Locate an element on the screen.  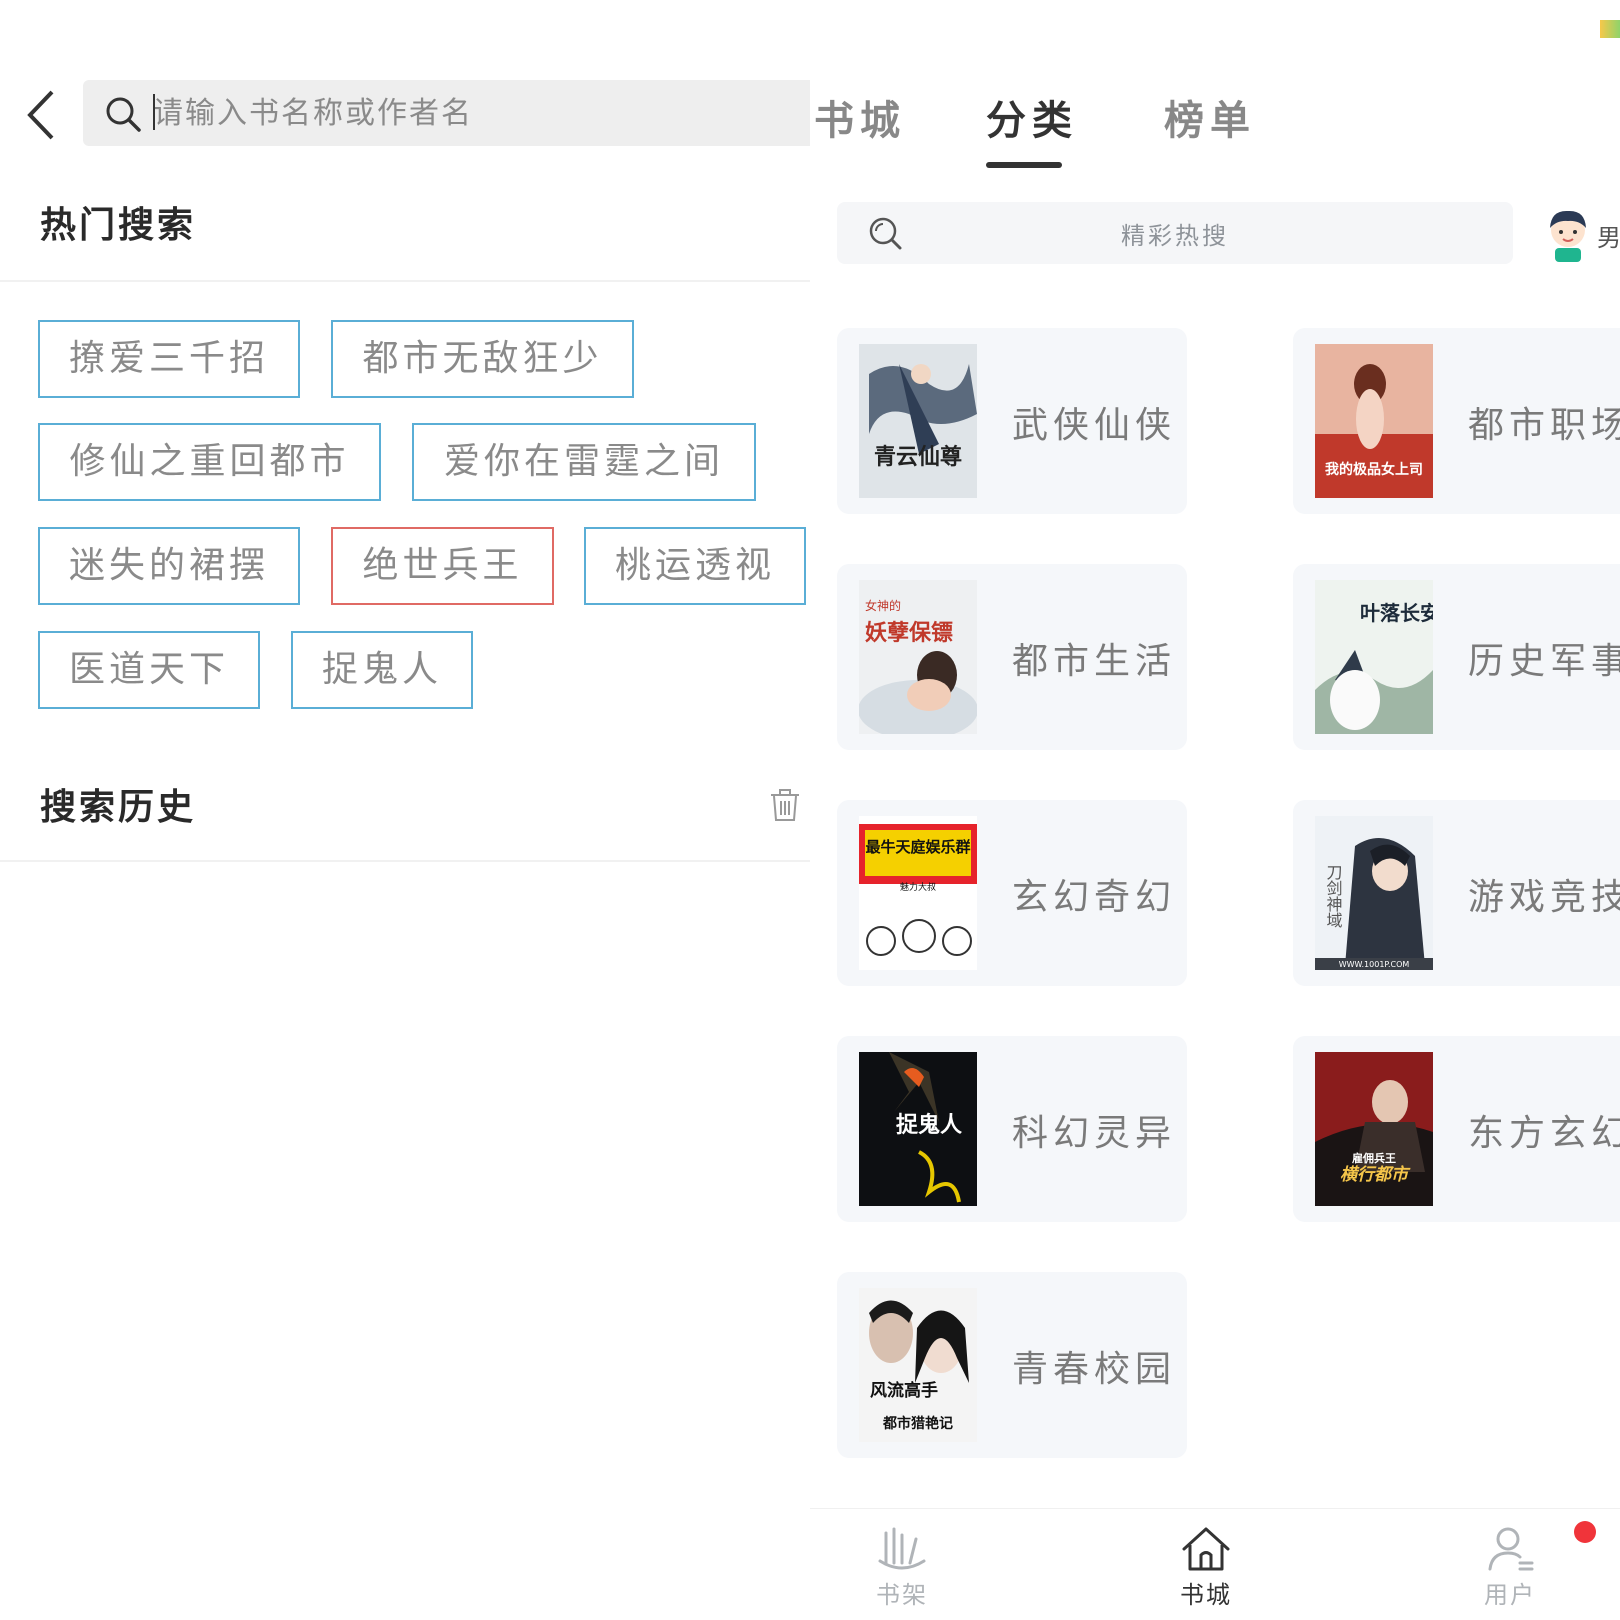
hot-tag: 爱你在雷霆之间 is located at coordinates (584, 462).